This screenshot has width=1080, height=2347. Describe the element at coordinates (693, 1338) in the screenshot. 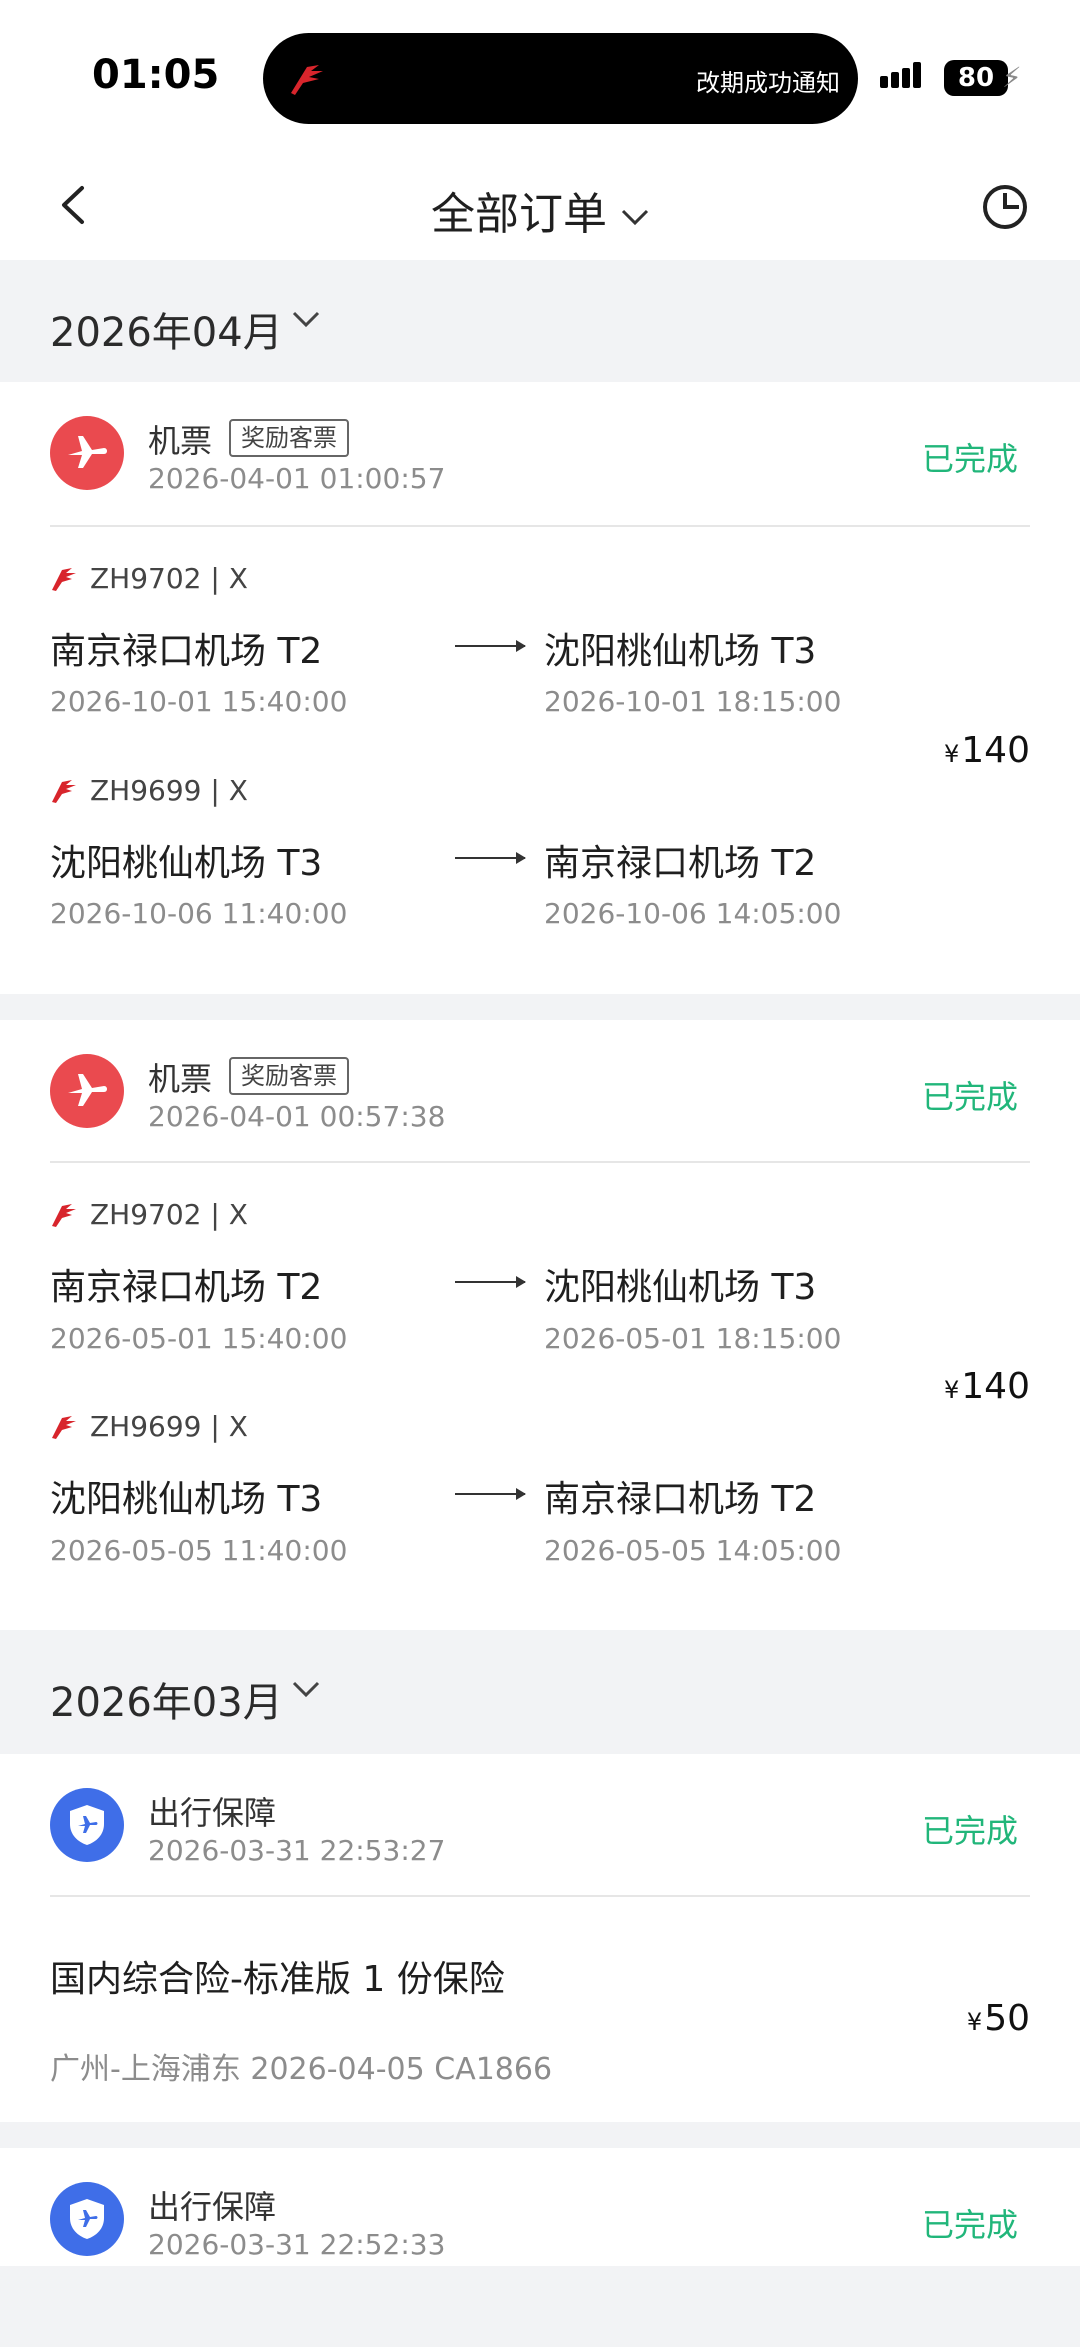

I see `arrival-time: 2026-05-01 18:15:00` at that location.